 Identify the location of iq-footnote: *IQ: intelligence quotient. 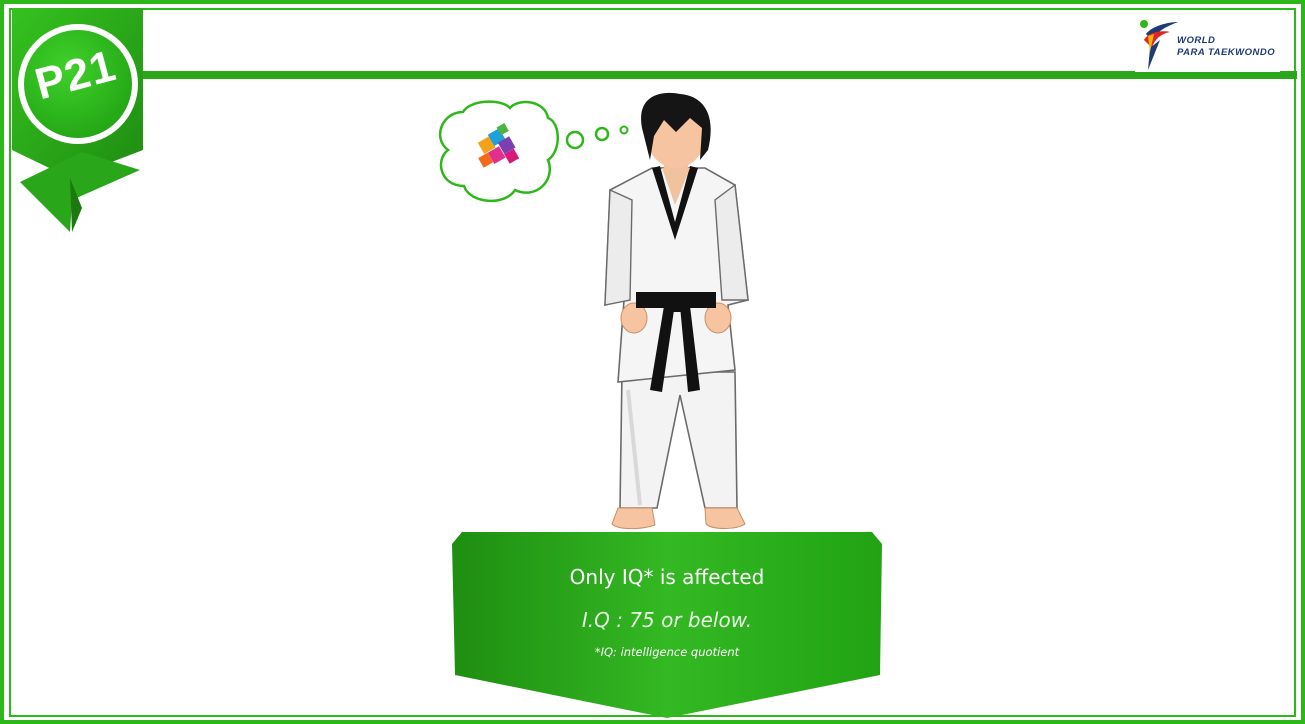
(667, 652).